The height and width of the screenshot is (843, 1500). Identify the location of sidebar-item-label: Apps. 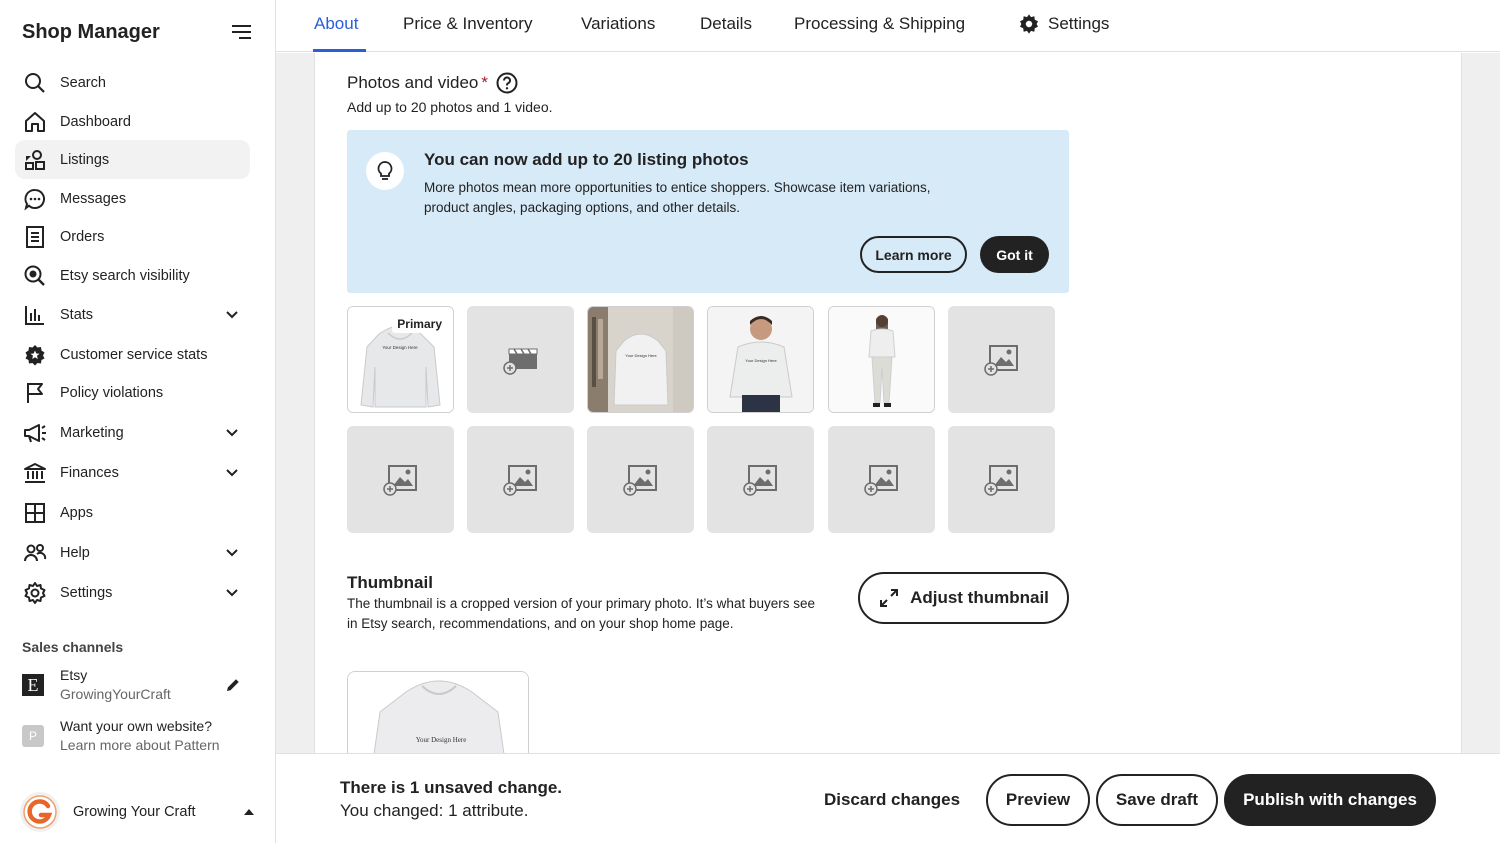
(77, 512).